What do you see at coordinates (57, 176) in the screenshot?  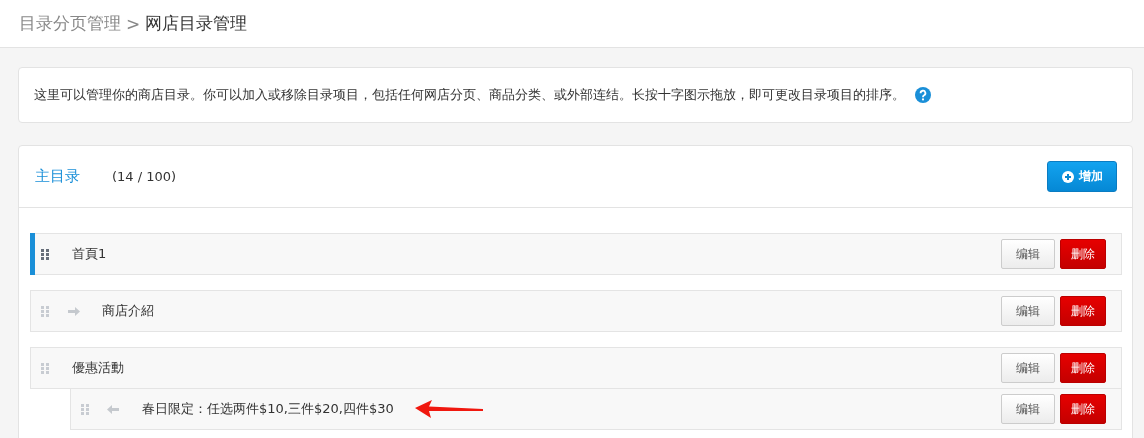 I see `menu-title: 主目录` at bounding box center [57, 176].